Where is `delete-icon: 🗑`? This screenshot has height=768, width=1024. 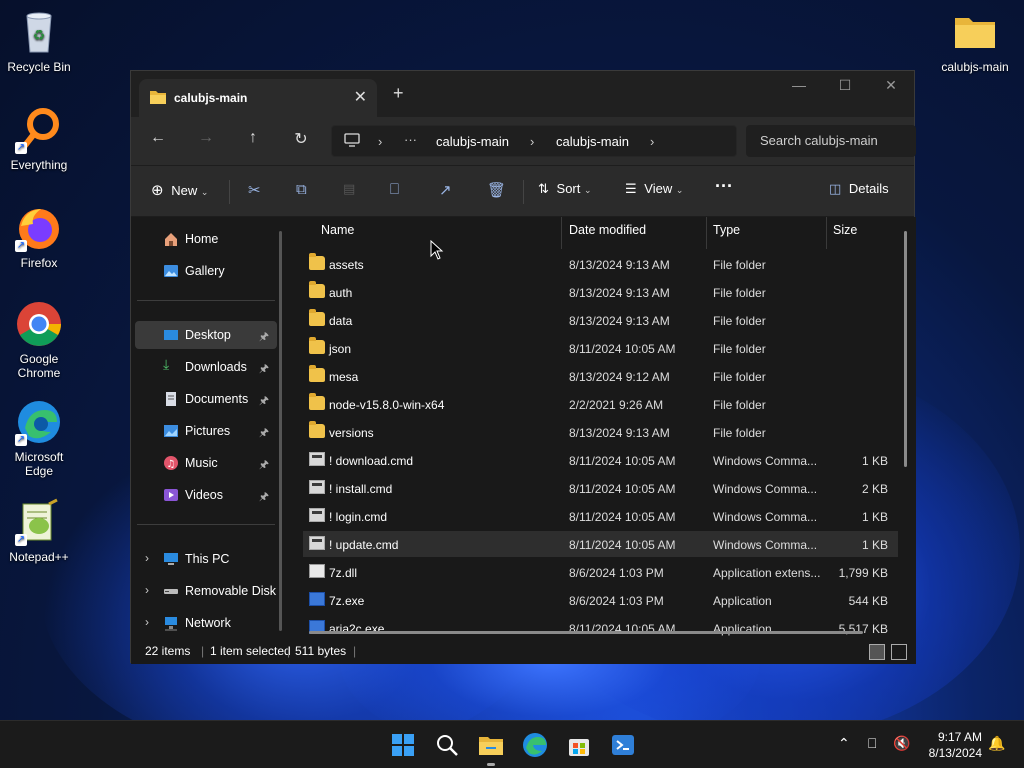
delete-icon: 🗑 is located at coordinates (496, 190).